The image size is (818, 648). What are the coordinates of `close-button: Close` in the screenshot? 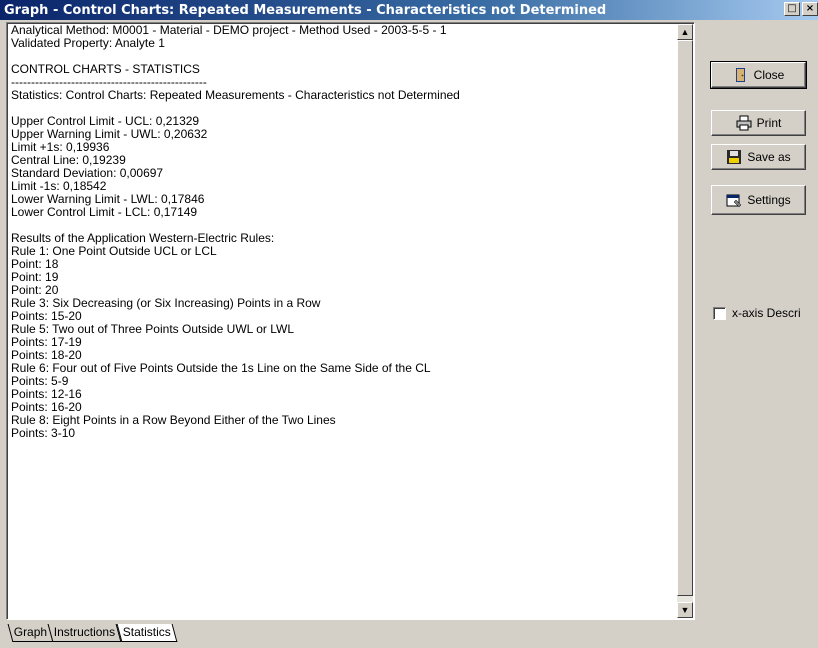 It's located at (758, 75).